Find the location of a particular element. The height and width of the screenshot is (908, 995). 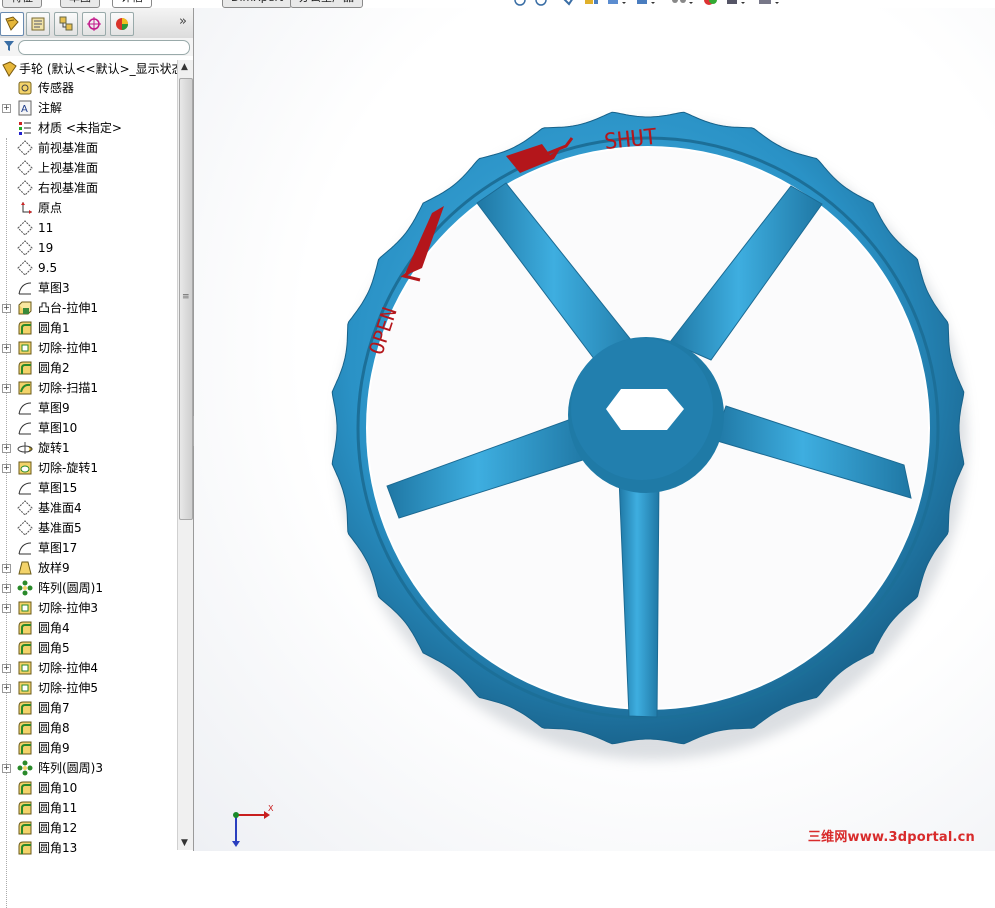

edit-appearance-icon is located at coordinates (710, 2).